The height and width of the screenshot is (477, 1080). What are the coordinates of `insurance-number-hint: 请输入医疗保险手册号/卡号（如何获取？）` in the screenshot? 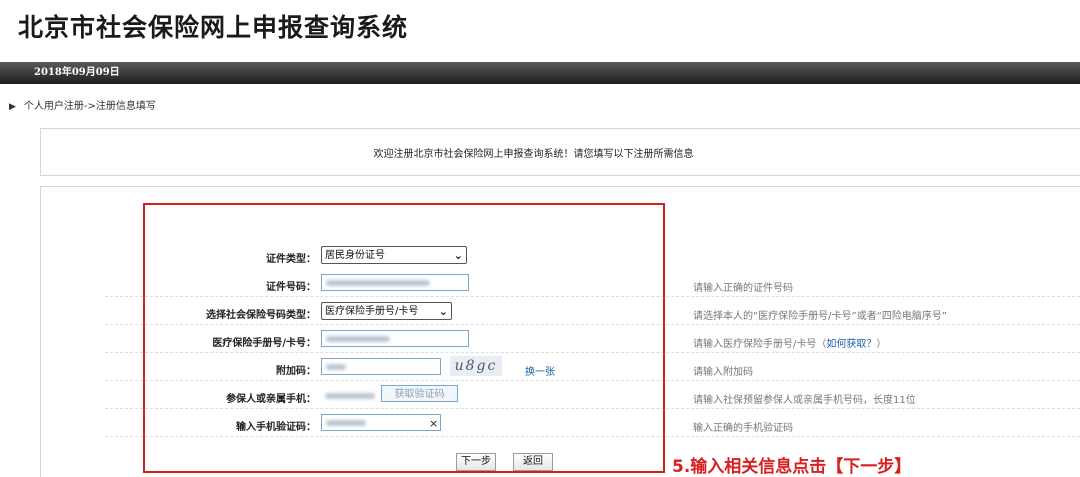 It's located at (789, 342).